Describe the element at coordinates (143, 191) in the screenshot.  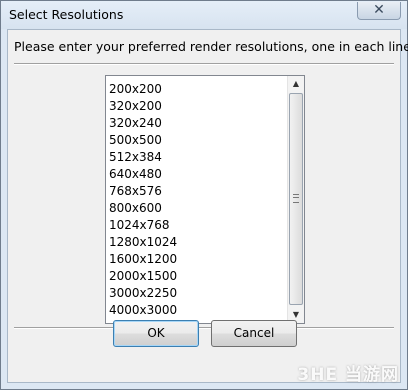
I see `resolution-line: 768x576` at that location.